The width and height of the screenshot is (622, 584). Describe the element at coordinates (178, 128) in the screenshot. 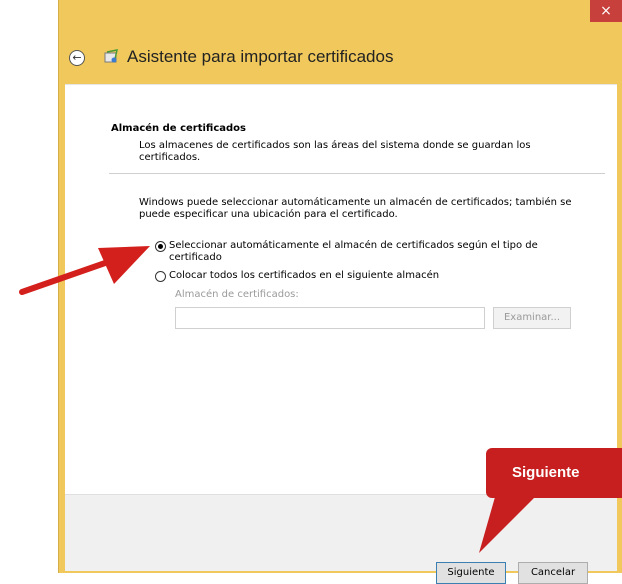

I see `section-title: Almacén de certificados` at that location.